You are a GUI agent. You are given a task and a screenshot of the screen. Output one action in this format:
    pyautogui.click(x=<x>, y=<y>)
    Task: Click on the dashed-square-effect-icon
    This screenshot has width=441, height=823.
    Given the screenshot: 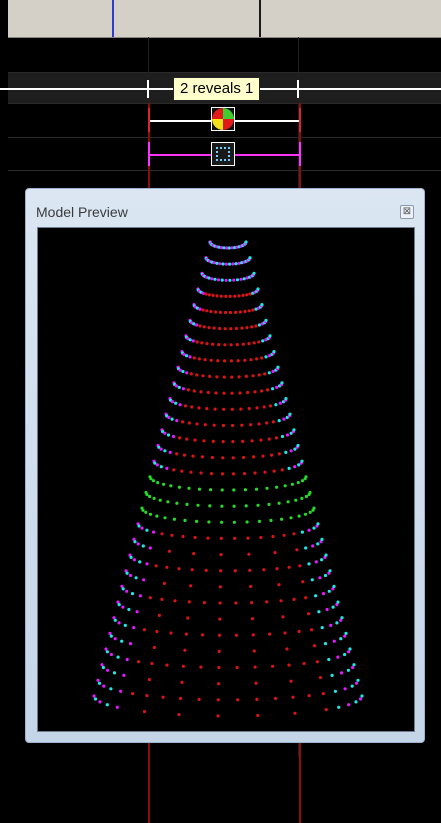 What is the action you would take?
    pyautogui.click(x=223, y=154)
    